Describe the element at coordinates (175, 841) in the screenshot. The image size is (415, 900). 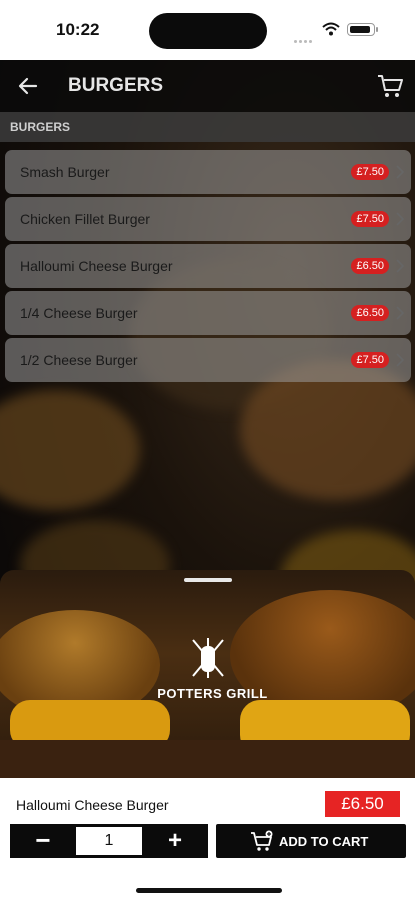
I see `increase-quantity-button: +` at that location.